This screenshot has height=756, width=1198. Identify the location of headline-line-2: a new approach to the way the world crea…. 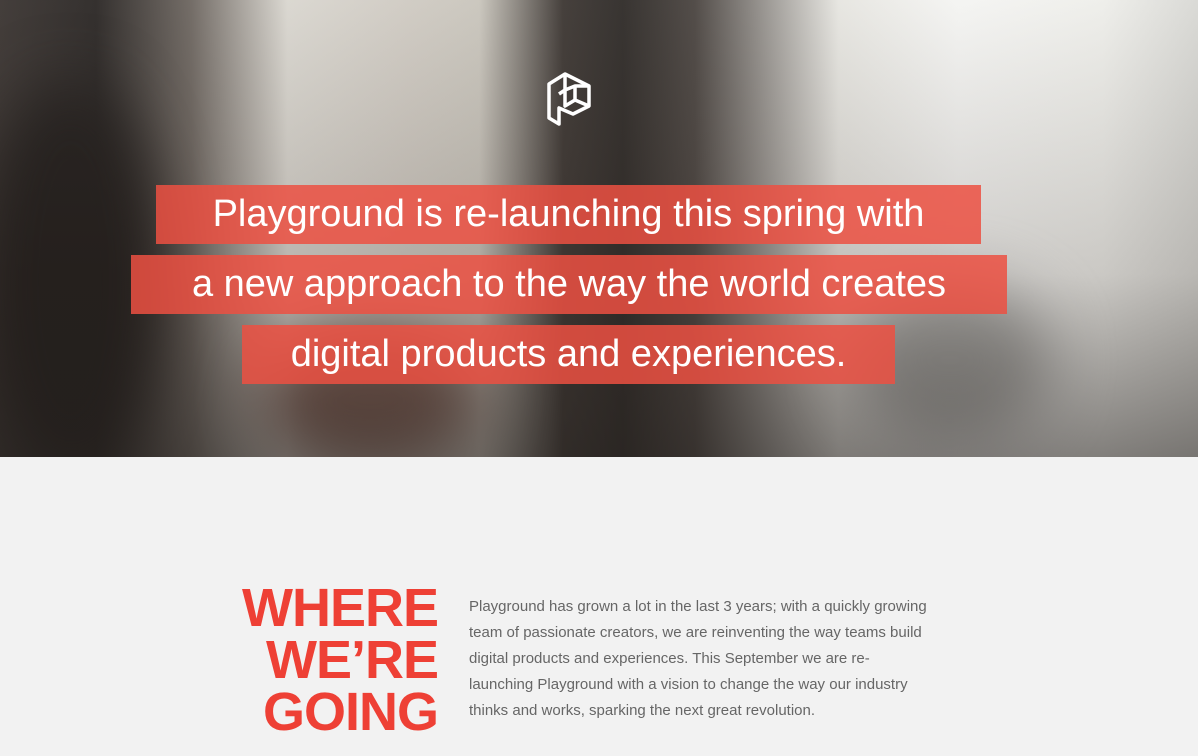
(569, 284).